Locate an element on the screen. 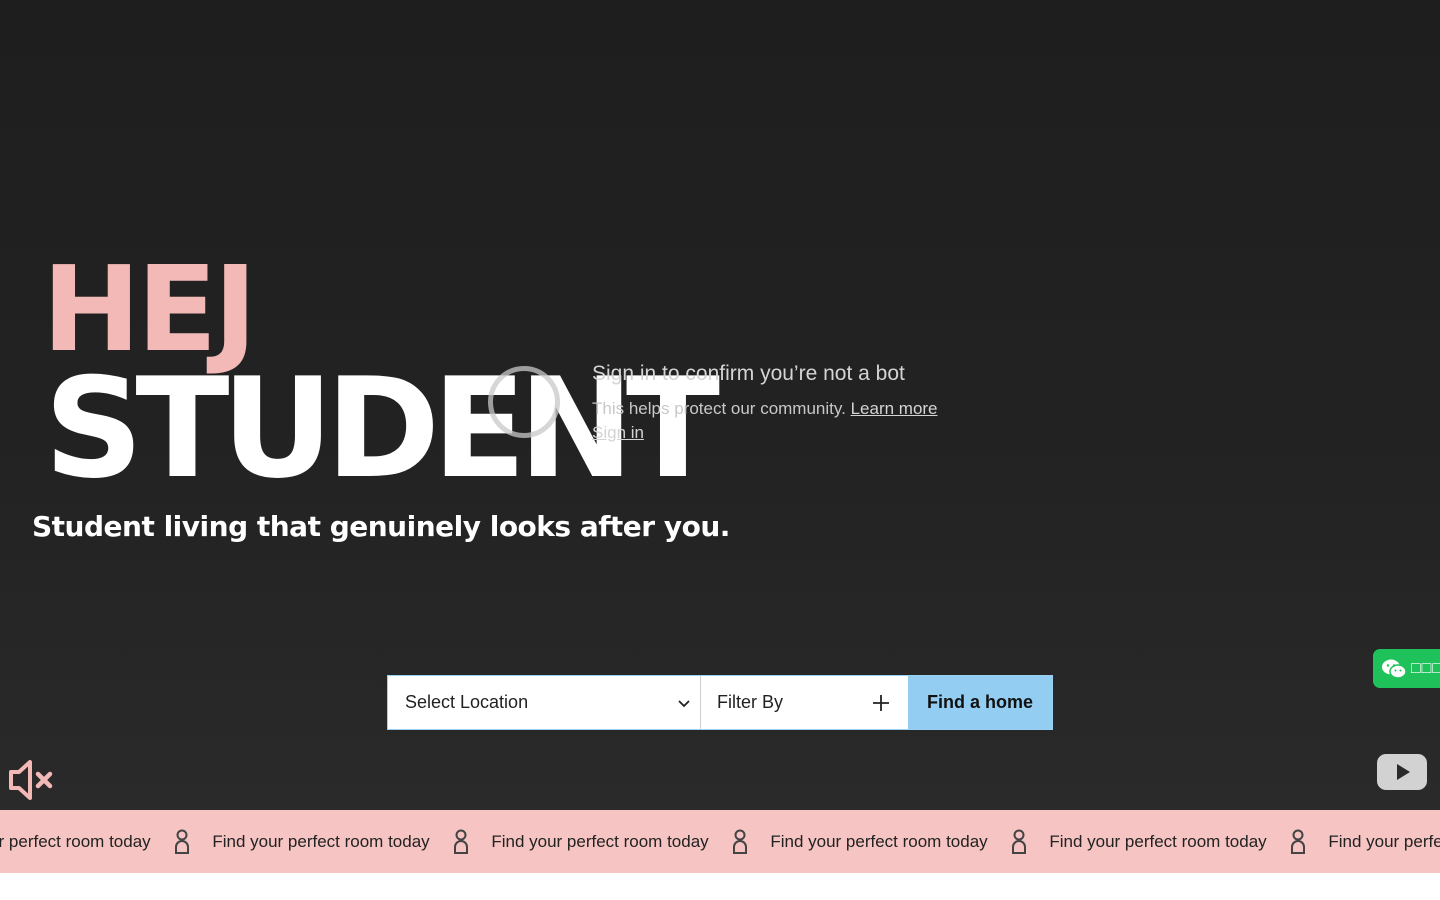 This screenshot has width=1440, height=900. home-search-bar: Select Location Filter By Find a home is located at coordinates (720, 702).